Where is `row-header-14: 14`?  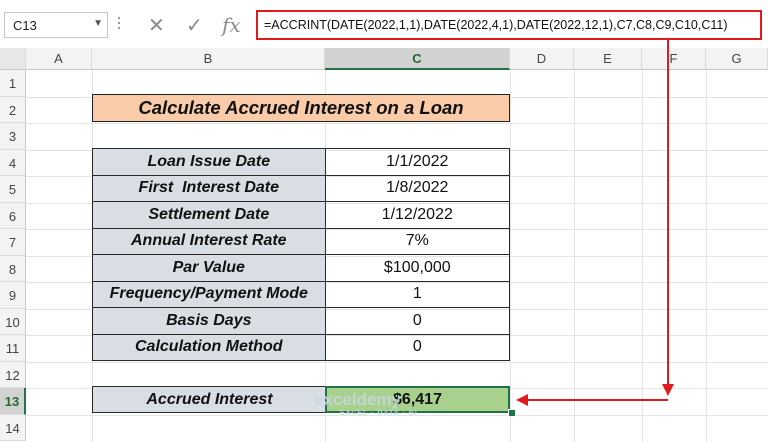
row-header-14: 14 is located at coordinates (13, 427).